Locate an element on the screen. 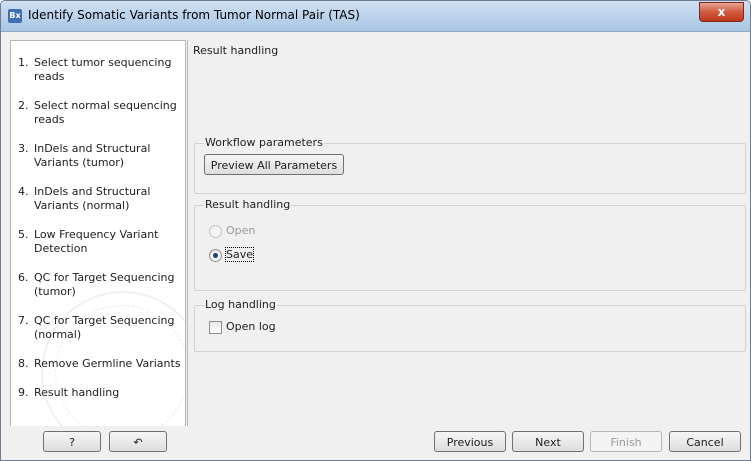  step-number: 5. is located at coordinates (23, 234).